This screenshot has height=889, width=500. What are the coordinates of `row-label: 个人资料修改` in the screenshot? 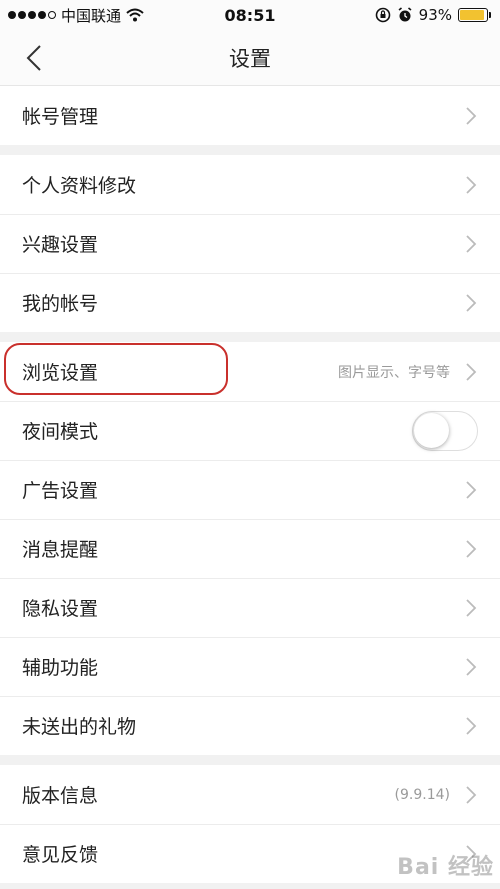 It's located at (79, 186).